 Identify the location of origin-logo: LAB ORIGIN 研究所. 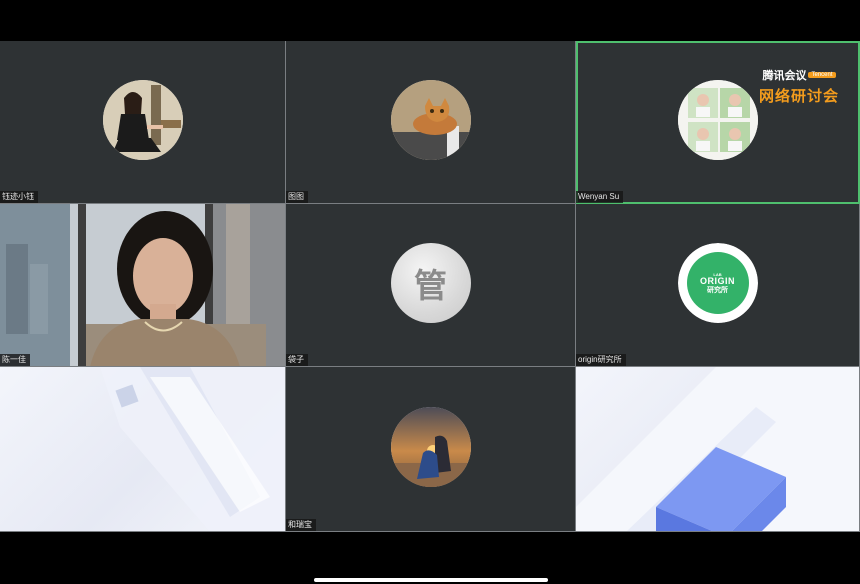
(717, 283).